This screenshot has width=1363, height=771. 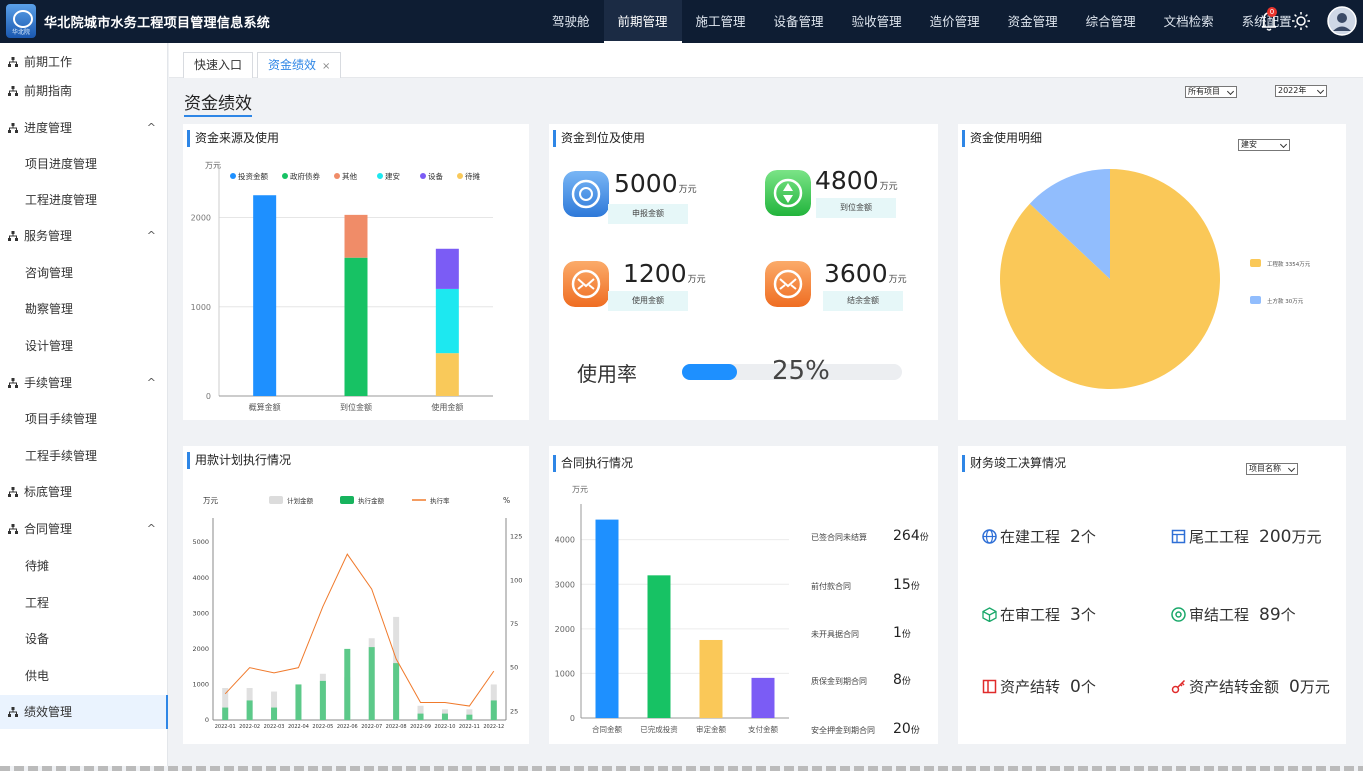 What do you see at coordinates (291, 500) in the screenshot?
I see `legend-item: 计划金额` at bounding box center [291, 500].